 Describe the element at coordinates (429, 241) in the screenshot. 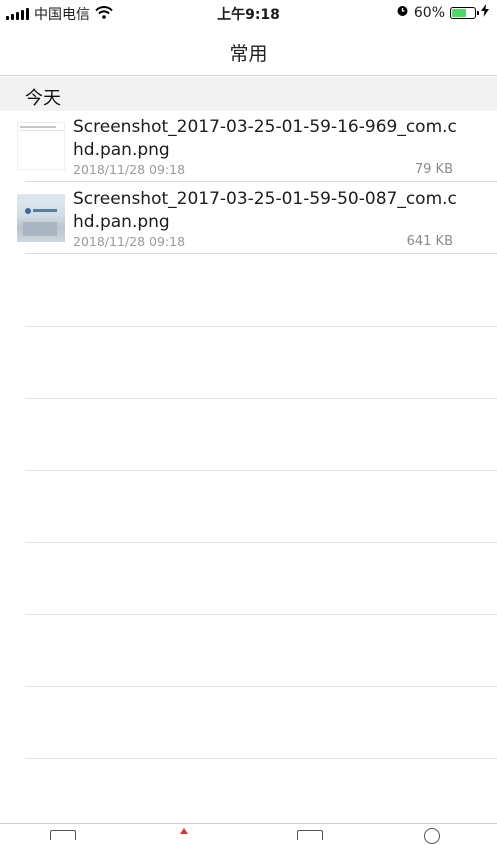

I see `file-size: 641 KB` at that location.